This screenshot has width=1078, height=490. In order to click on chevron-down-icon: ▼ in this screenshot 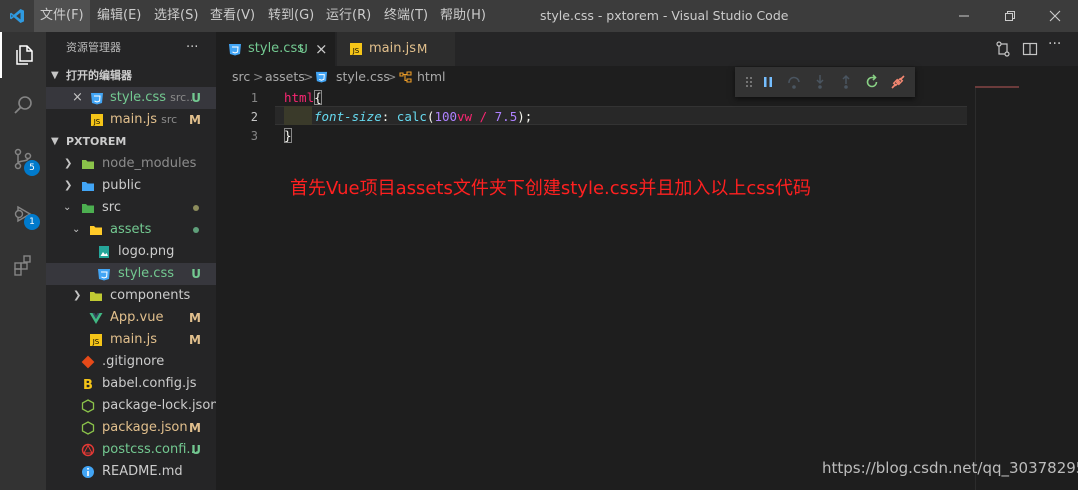, I will do `click(55, 75)`.